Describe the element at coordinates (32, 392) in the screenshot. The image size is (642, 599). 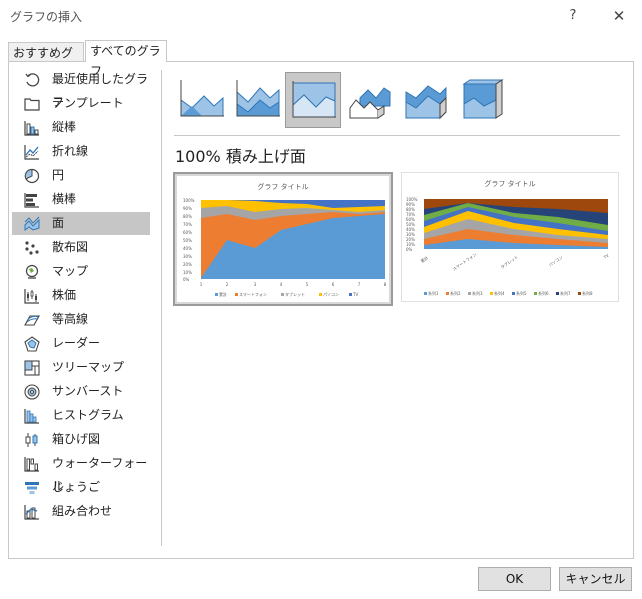
I see `sunburst-chart-icon` at that location.